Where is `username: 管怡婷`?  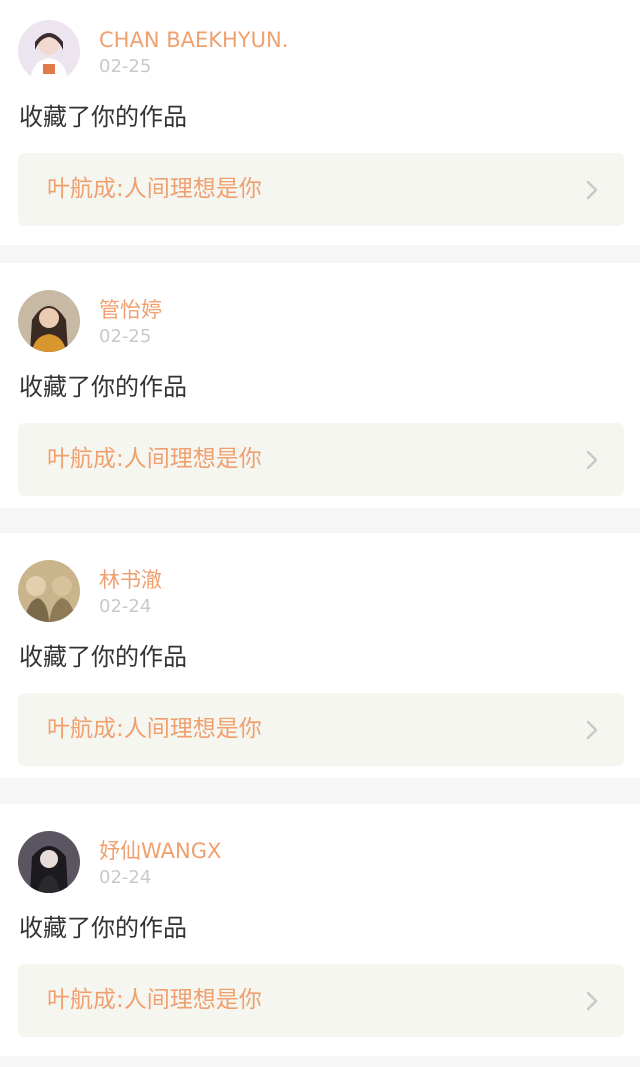
username: 管怡婷 is located at coordinates (130, 310).